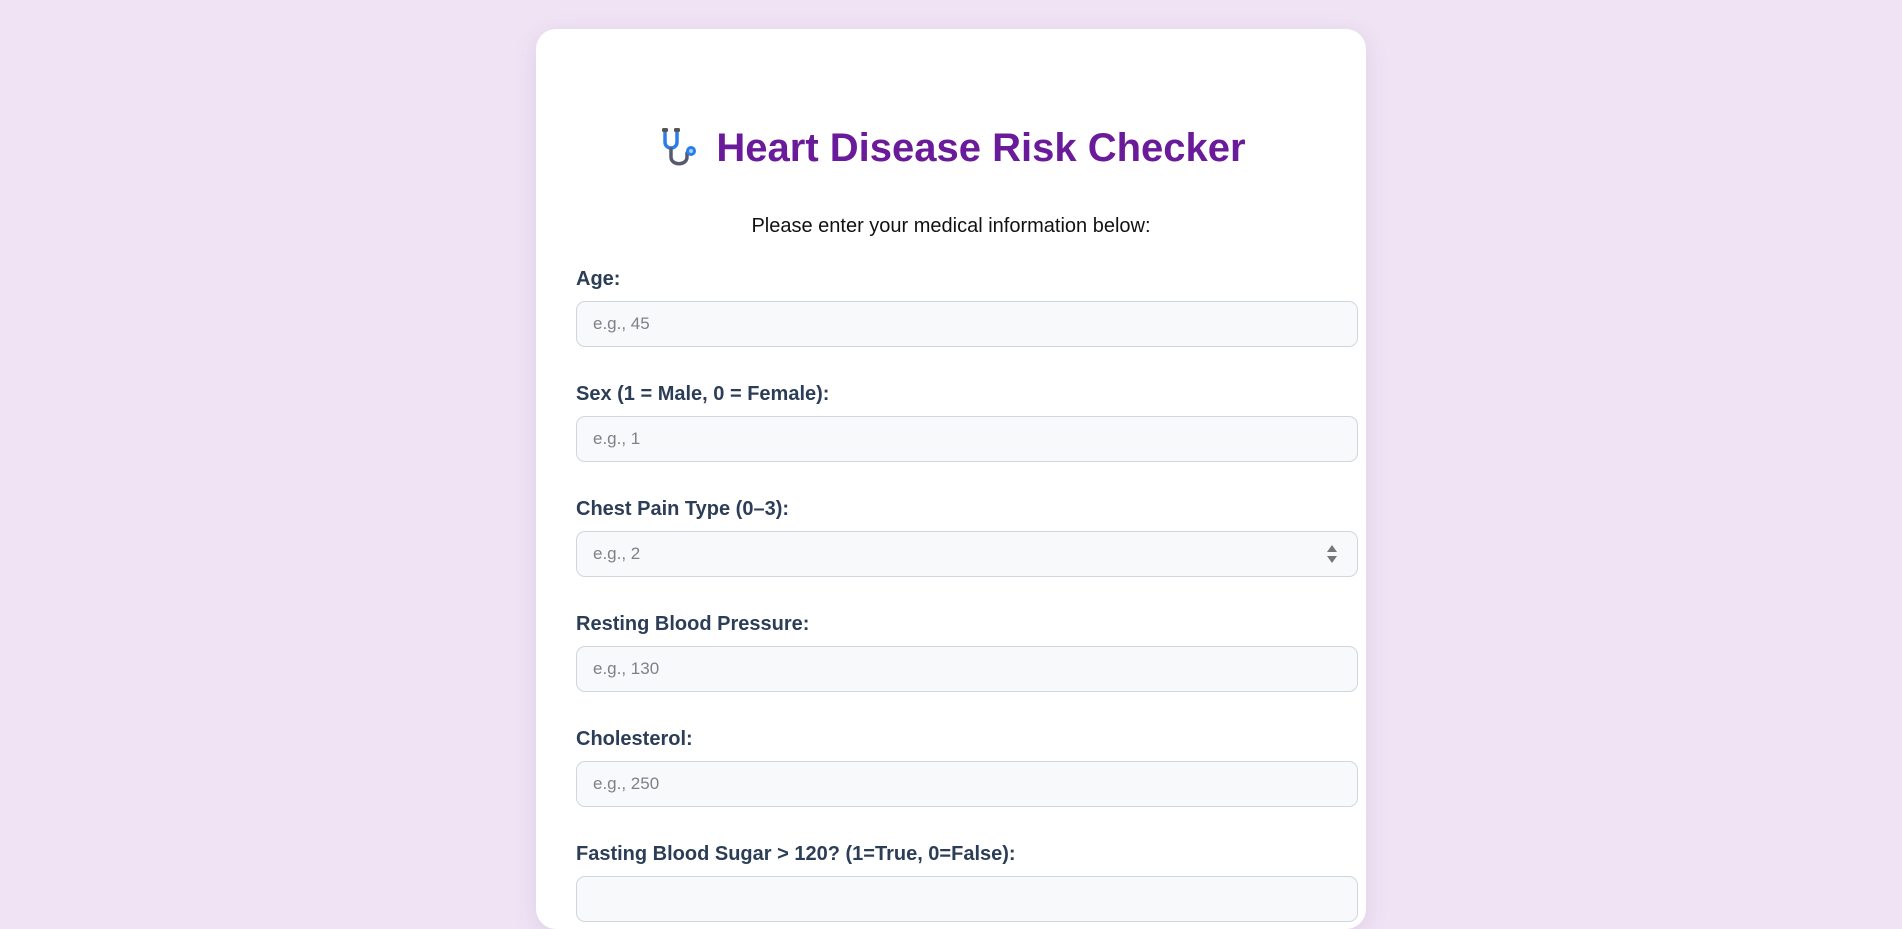  Describe the element at coordinates (598, 279) in the screenshot. I see `age-label: Age:` at that location.